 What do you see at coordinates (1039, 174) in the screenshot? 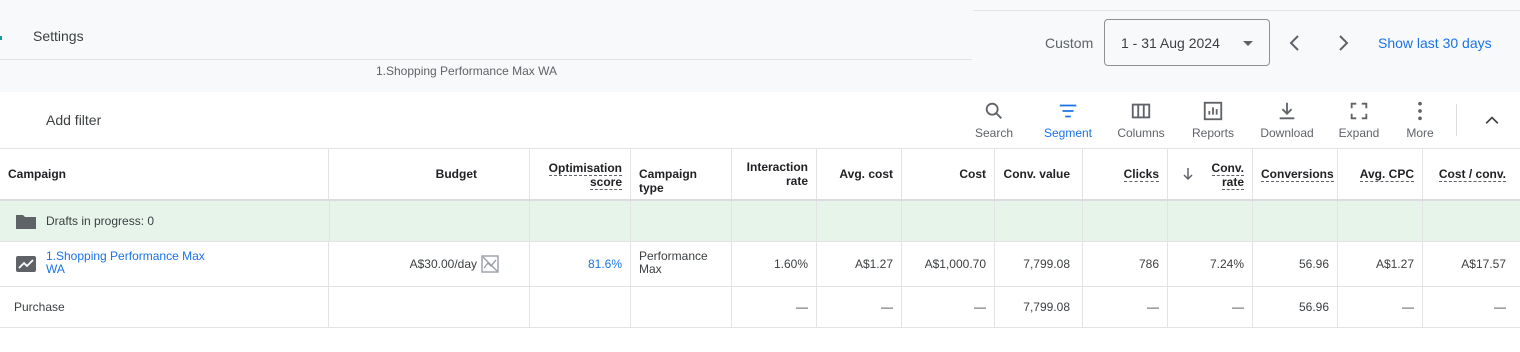
I see `column-header-conv-value: Conv. value` at bounding box center [1039, 174].